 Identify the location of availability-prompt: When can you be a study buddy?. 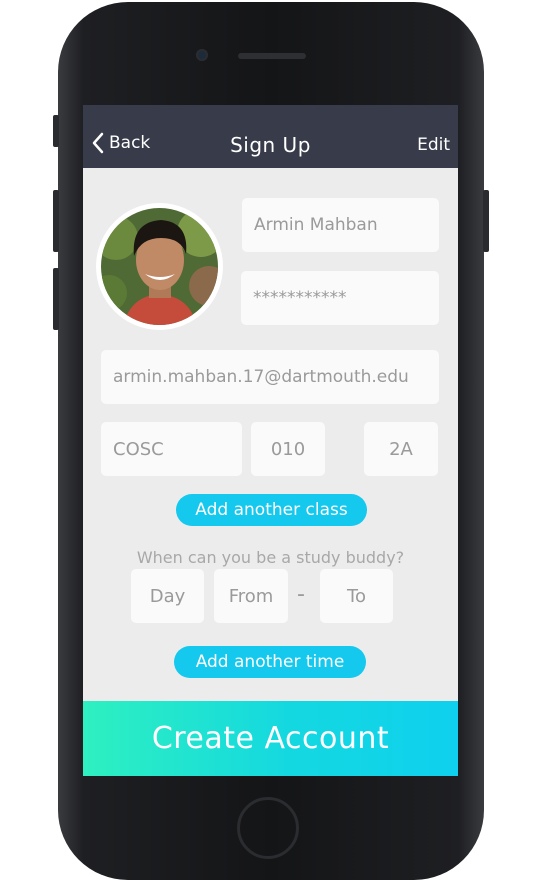
(270, 557).